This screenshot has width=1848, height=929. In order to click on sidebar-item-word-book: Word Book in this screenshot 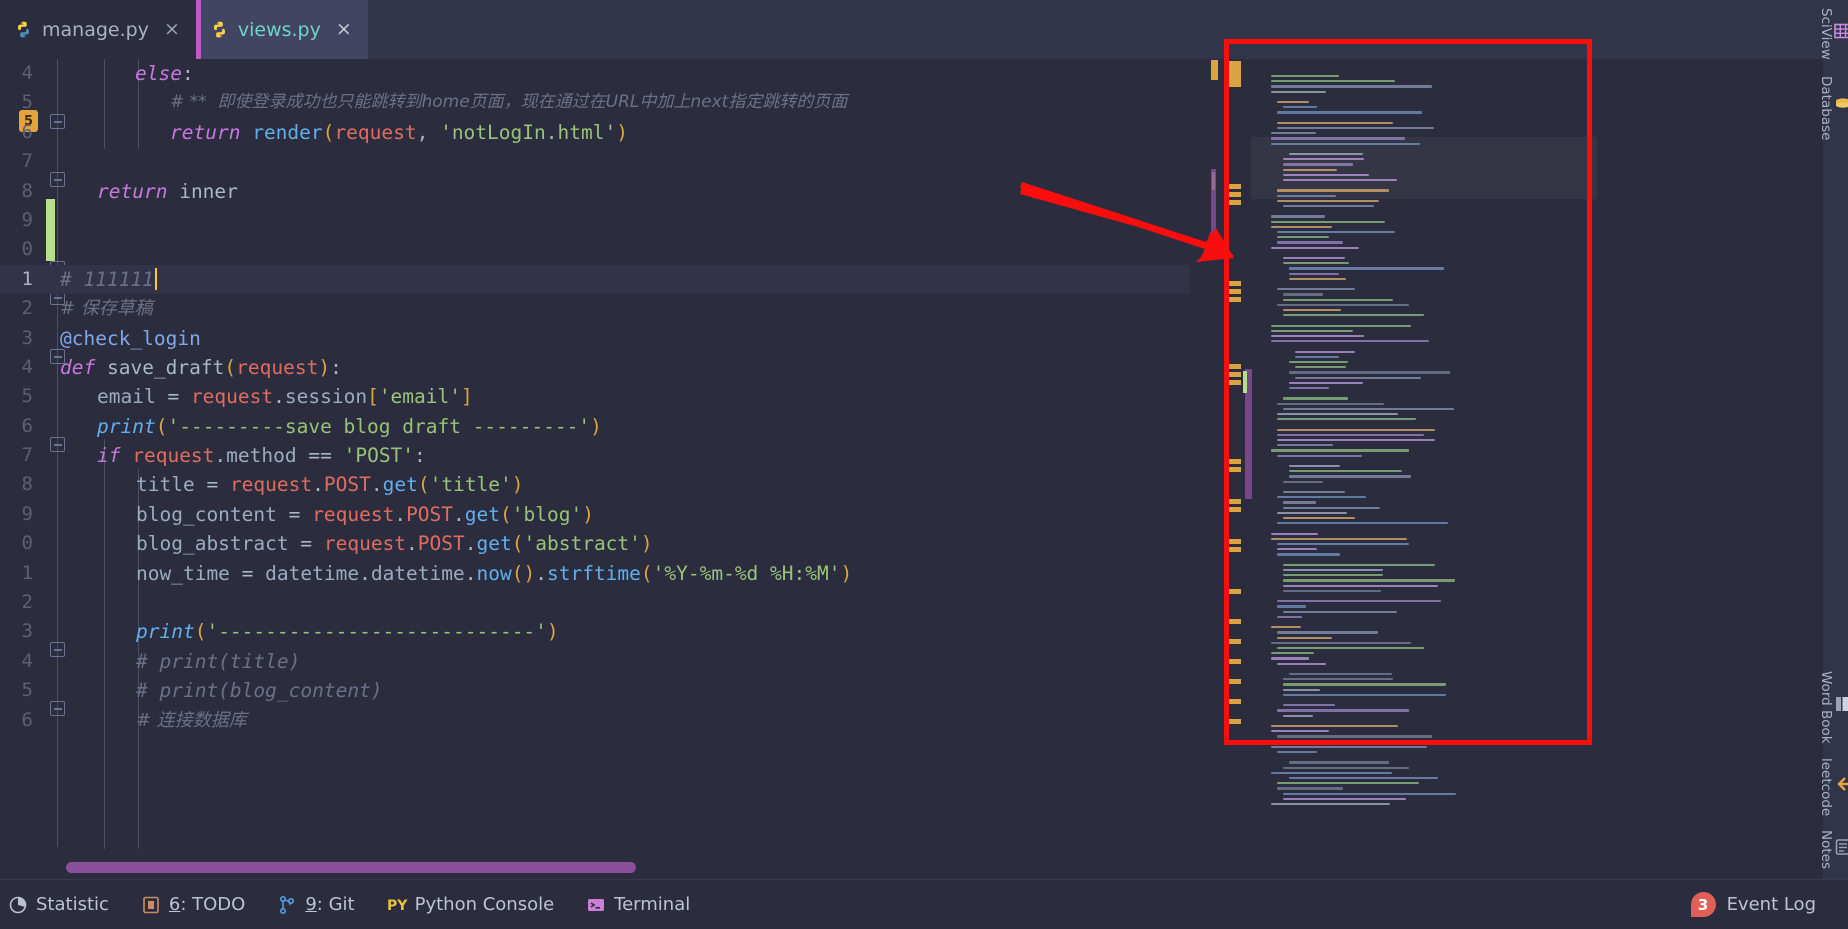, I will do `click(1833, 707)`.